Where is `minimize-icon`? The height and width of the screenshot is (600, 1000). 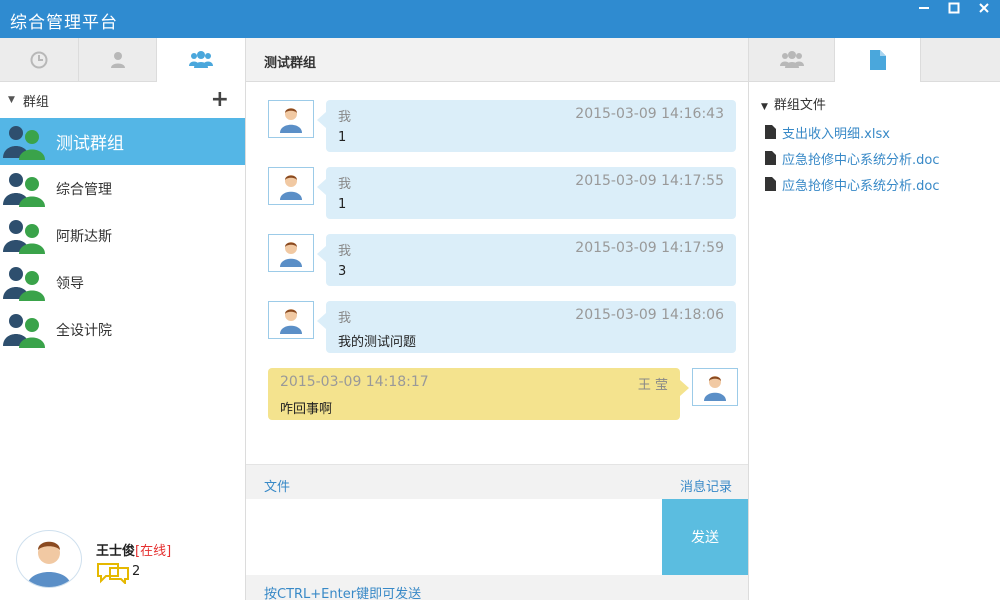
minimize-icon is located at coordinates (924, 8).